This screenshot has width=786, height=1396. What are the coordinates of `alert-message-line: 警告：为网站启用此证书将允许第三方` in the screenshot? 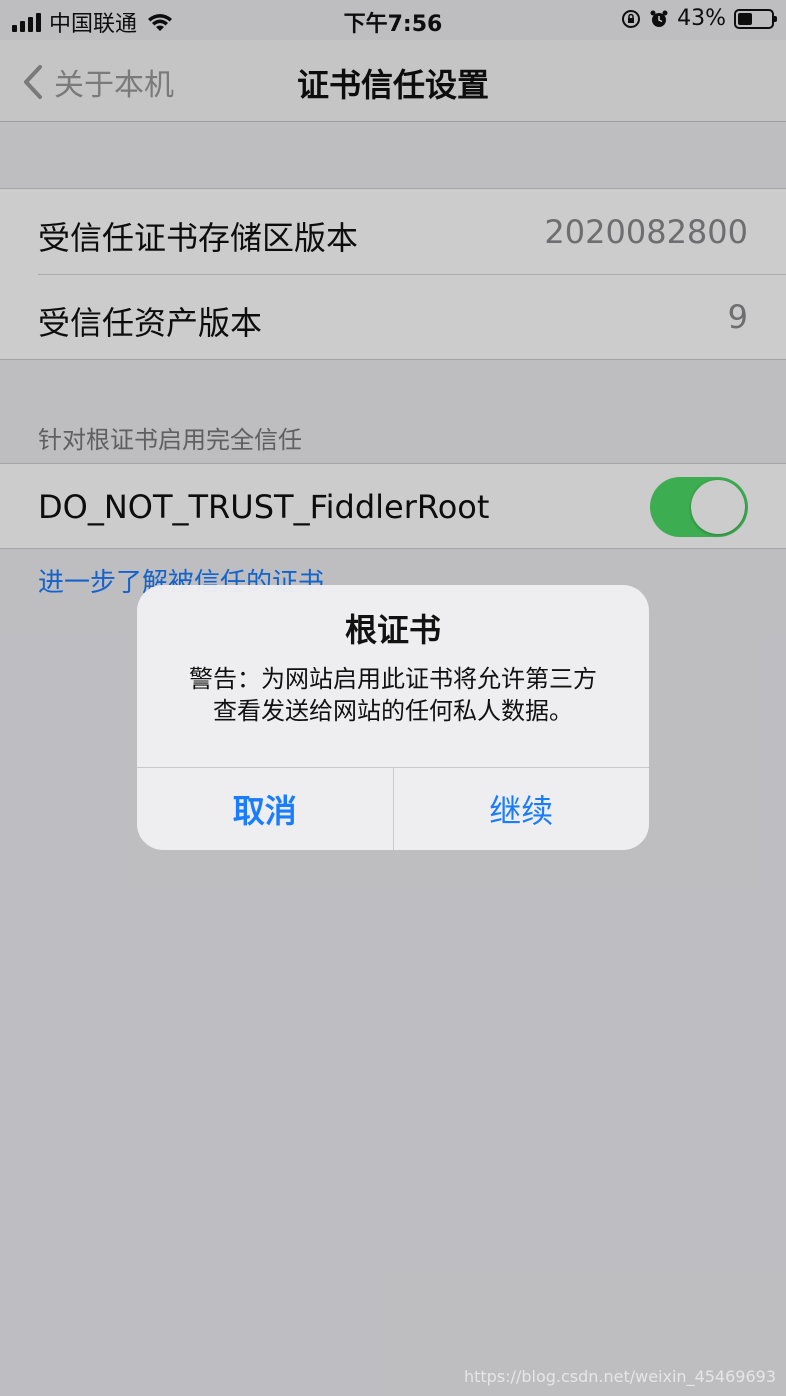 It's located at (393, 679).